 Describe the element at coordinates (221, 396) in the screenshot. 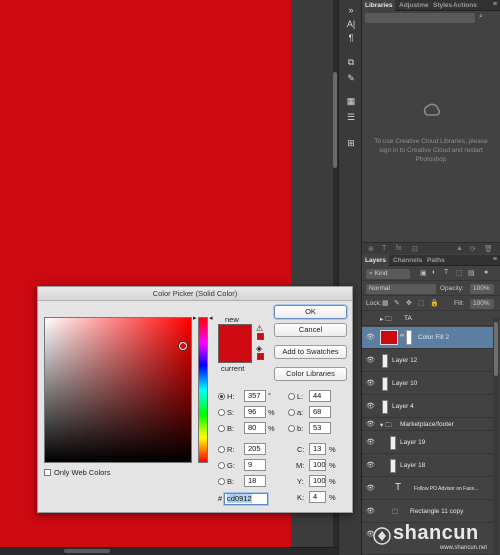

I see `hue-radio` at that location.